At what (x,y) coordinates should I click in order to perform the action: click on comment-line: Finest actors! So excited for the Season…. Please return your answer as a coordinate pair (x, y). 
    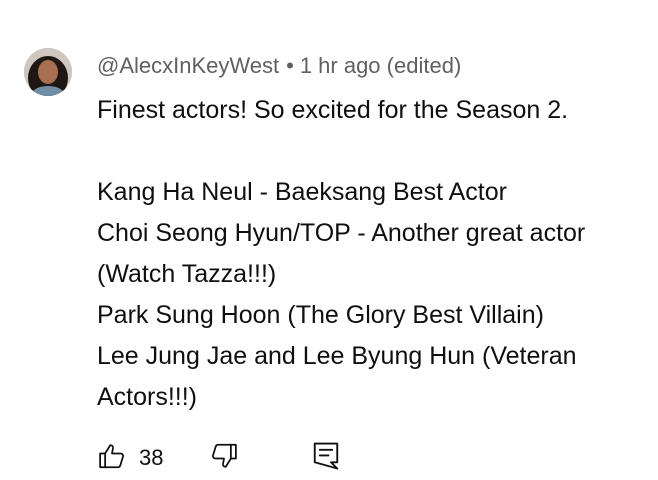
    Looking at the image, I should click on (333, 110).